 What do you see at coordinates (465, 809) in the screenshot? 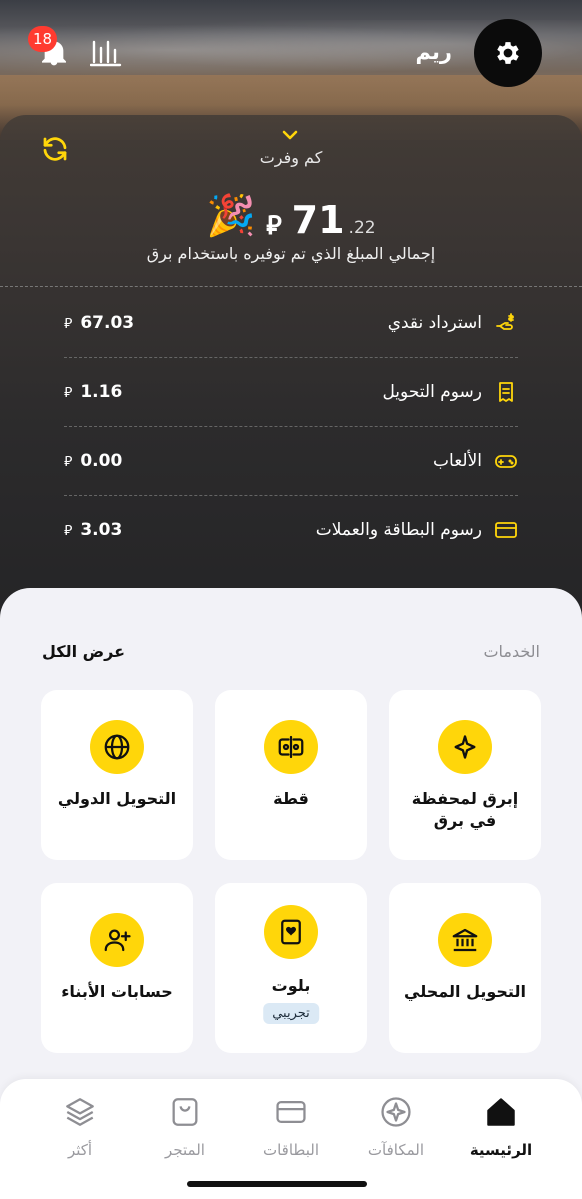
I see `service-label: إبرق لمحفظة في برق` at bounding box center [465, 809].